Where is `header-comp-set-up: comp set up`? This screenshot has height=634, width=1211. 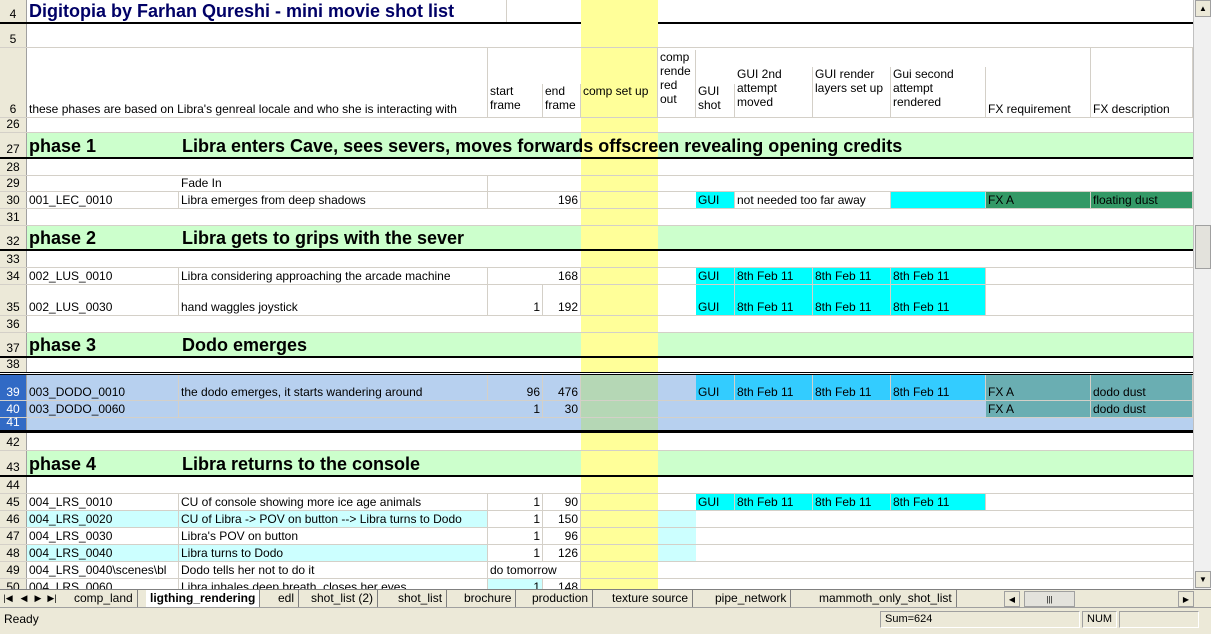
header-comp-set-up: comp set up is located at coordinates (619, 82).